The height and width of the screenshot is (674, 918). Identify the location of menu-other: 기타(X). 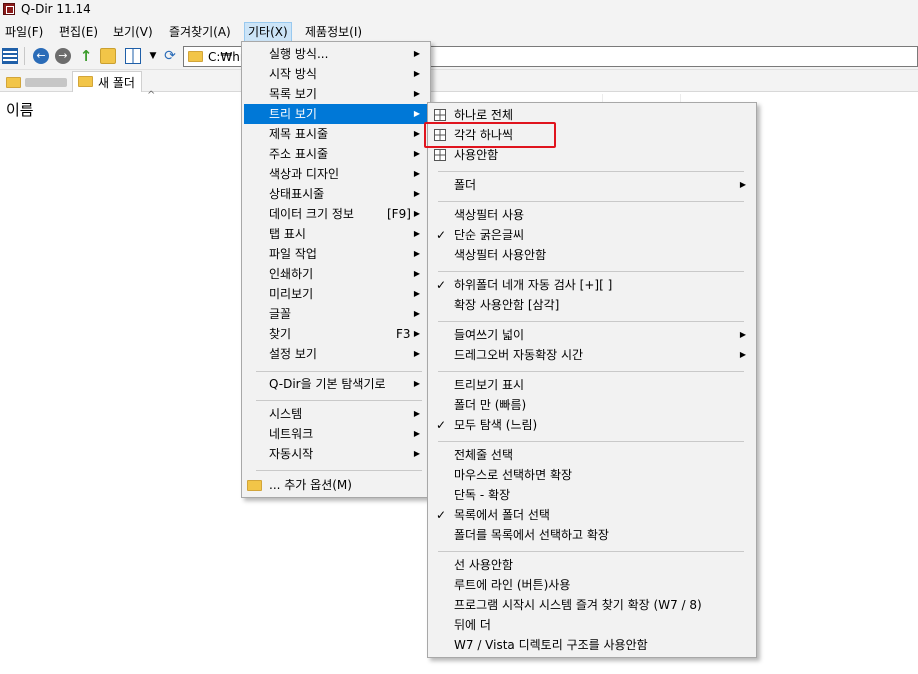
(268, 32).